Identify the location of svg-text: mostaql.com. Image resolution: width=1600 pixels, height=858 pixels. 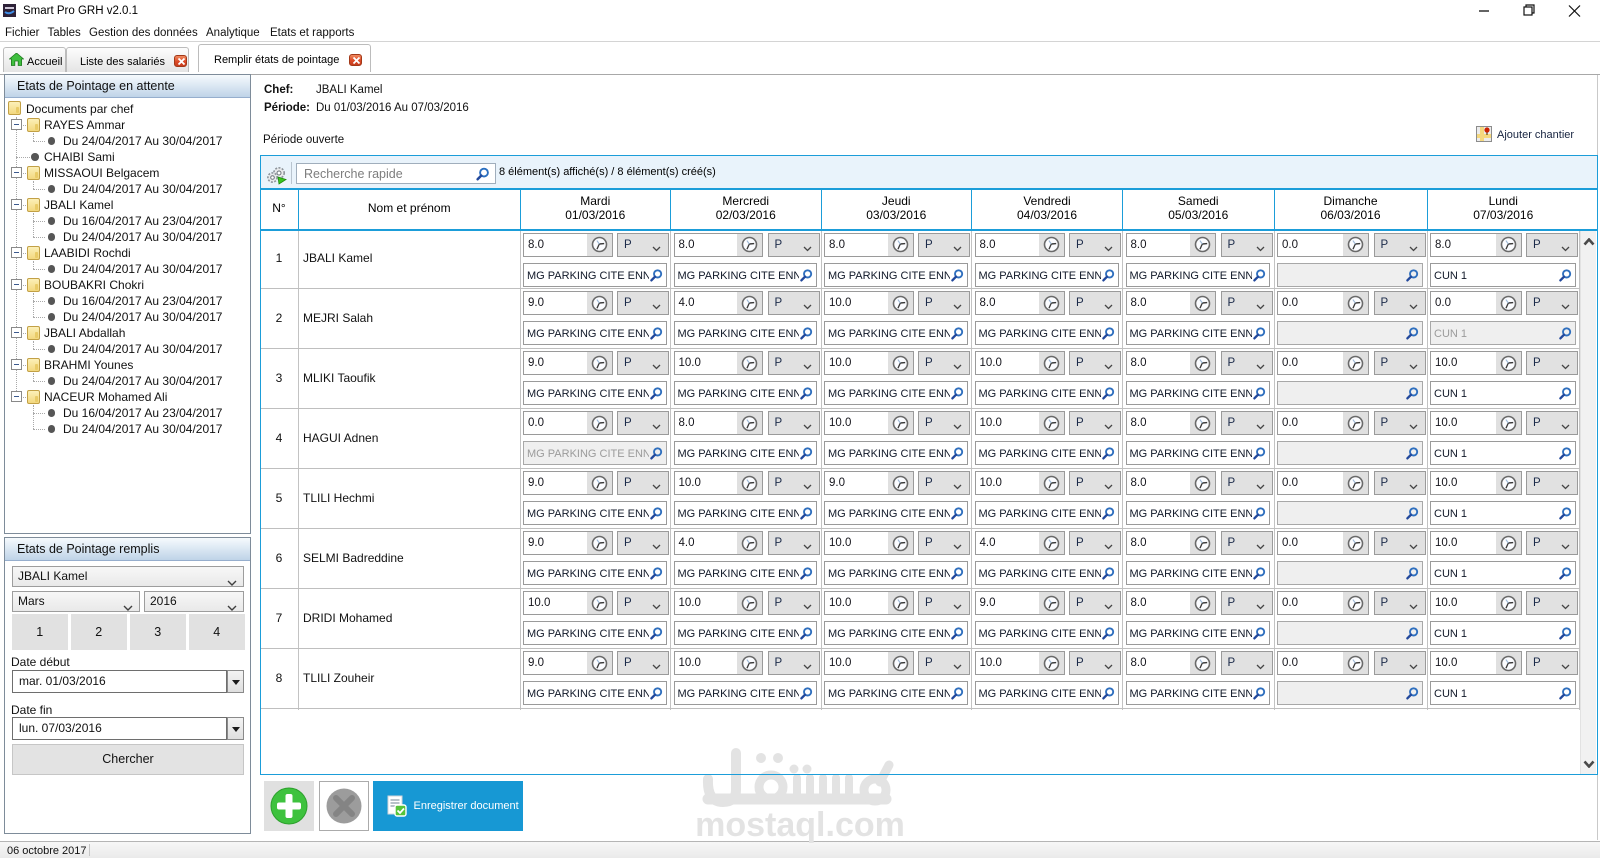
(800, 825).